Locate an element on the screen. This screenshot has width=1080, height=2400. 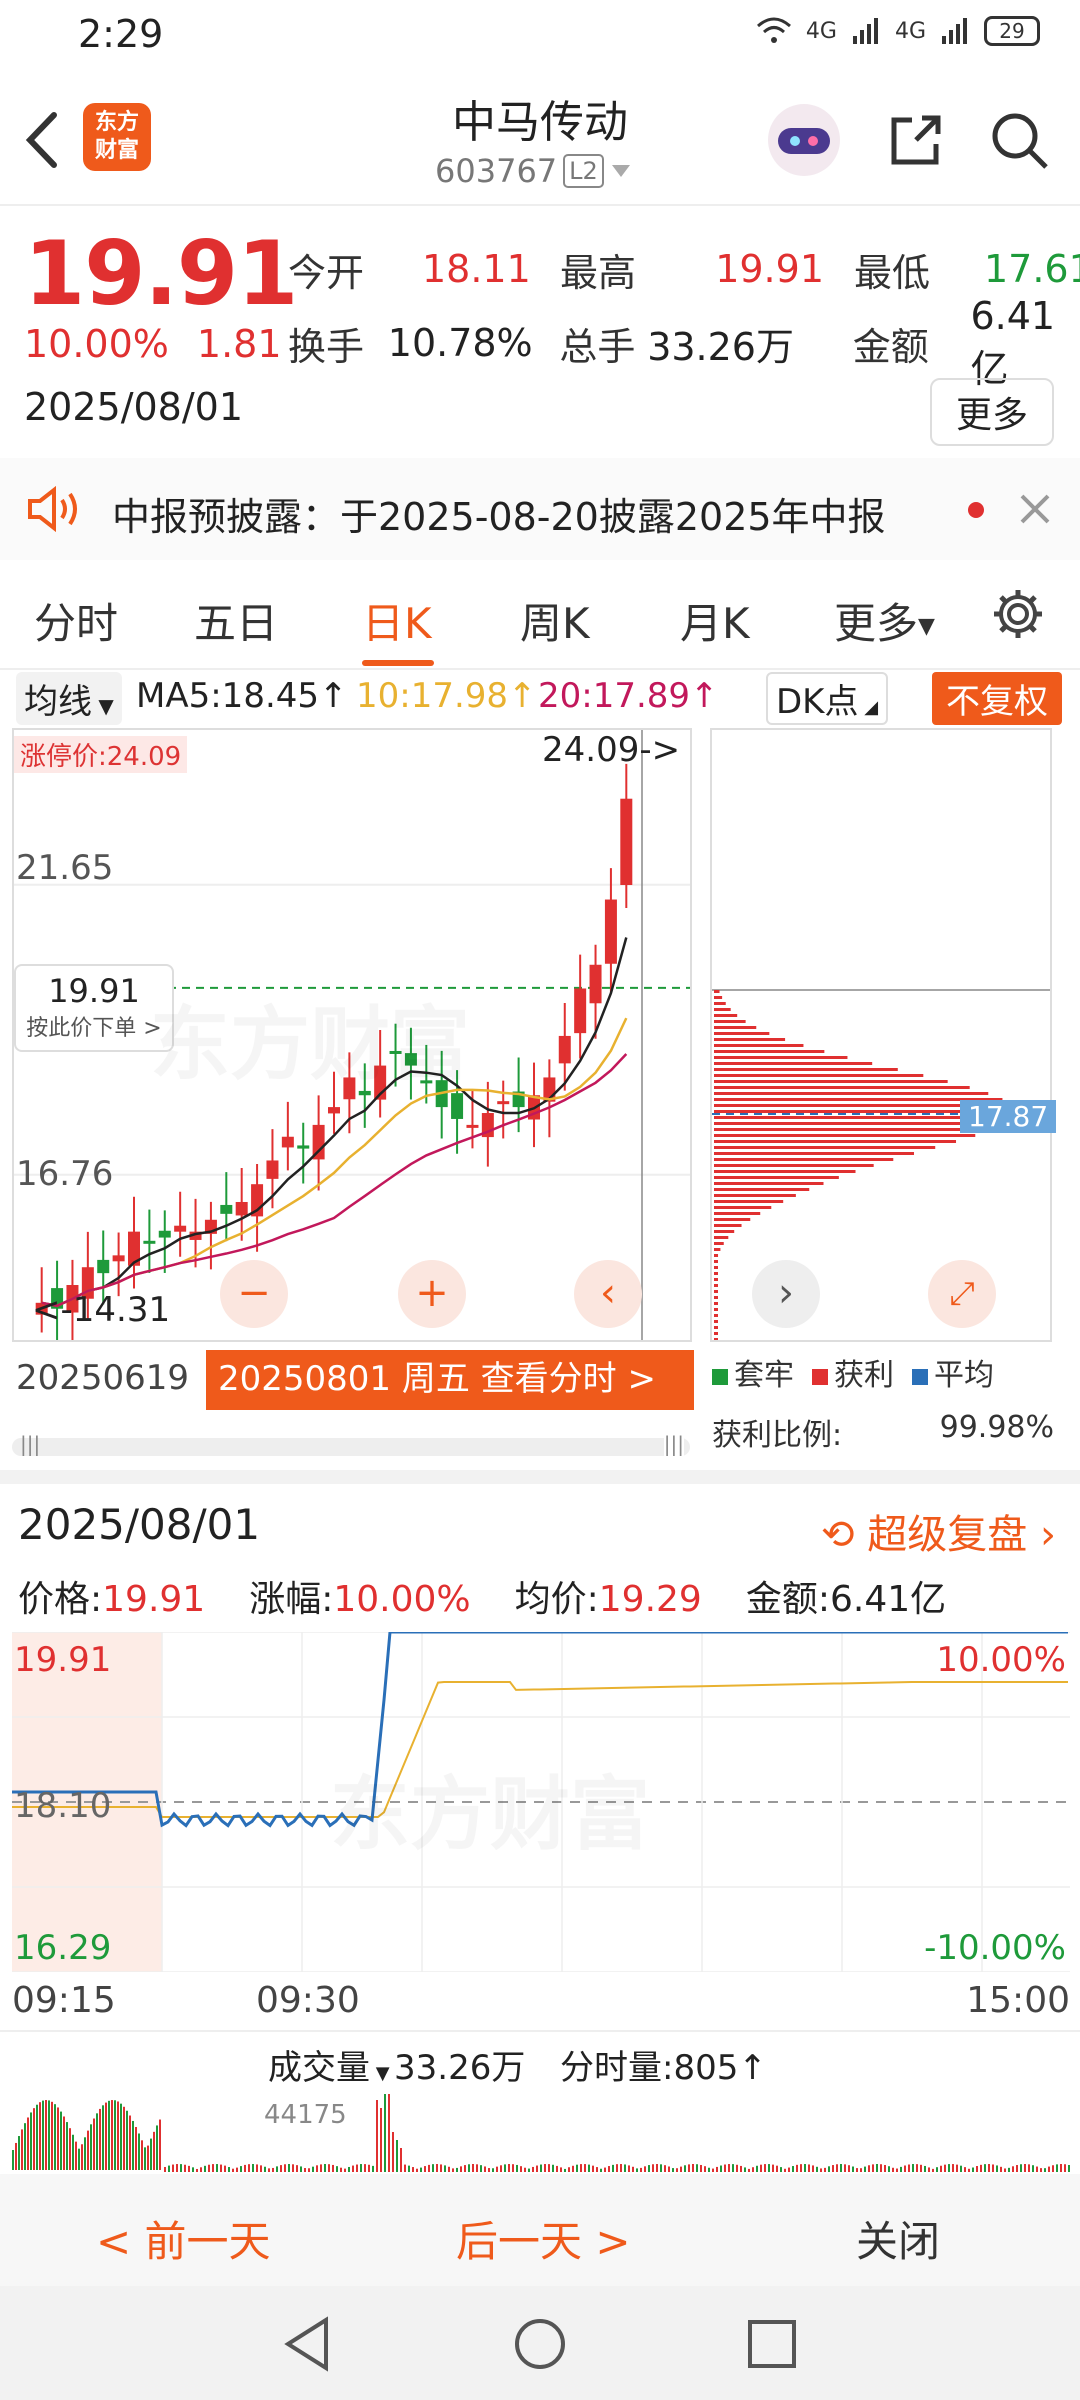
super-review-button: ⟲ 超级复盘 › is located at coordinates (938, 1531).